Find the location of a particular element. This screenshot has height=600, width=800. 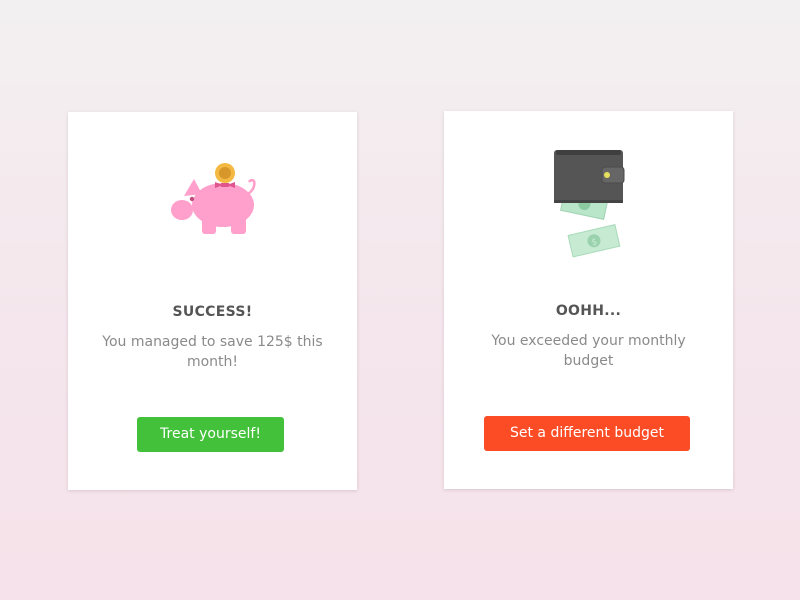

success-message: You managed to save 125$ this month! is located at coordinates (212, 352).